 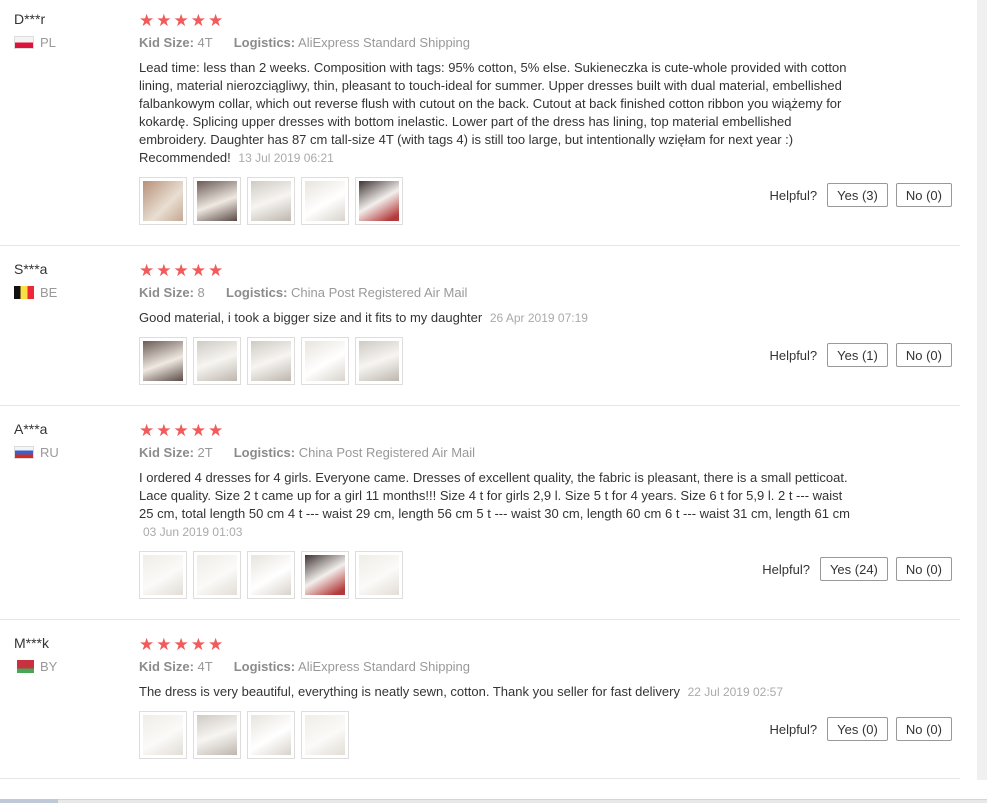 I want to click on horizontal-scrollbar, so click(x=493, y=801).